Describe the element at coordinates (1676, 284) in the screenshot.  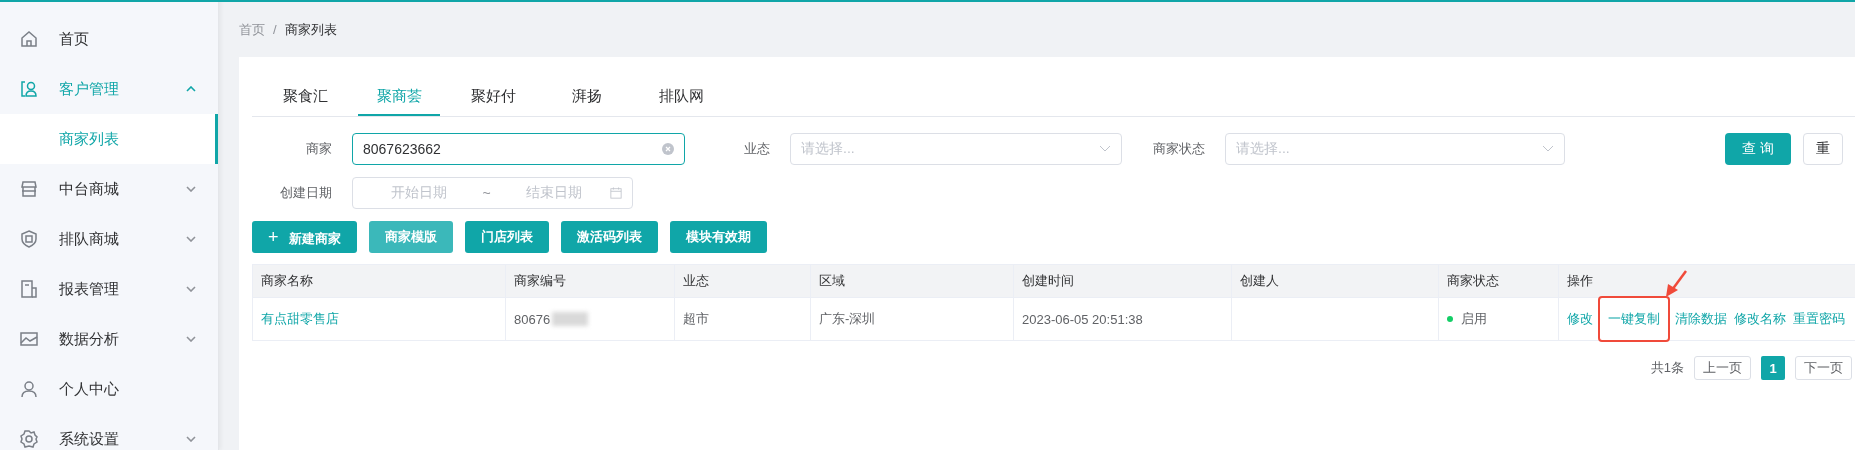
I see `annotation-arrow` at that location.